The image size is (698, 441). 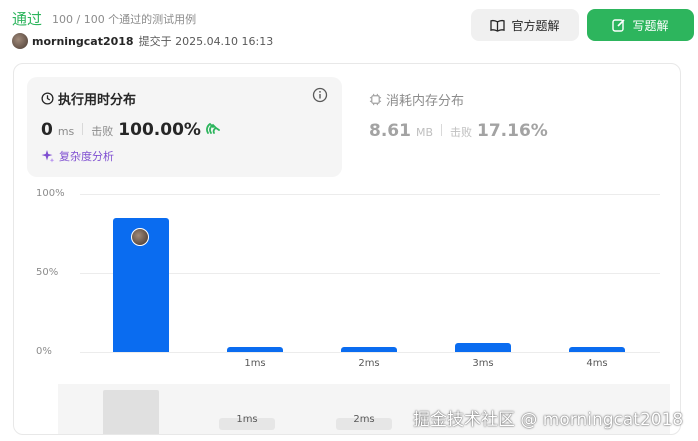 I want to click on official-solution-label: 官方题解, so click(x=535, y=25).